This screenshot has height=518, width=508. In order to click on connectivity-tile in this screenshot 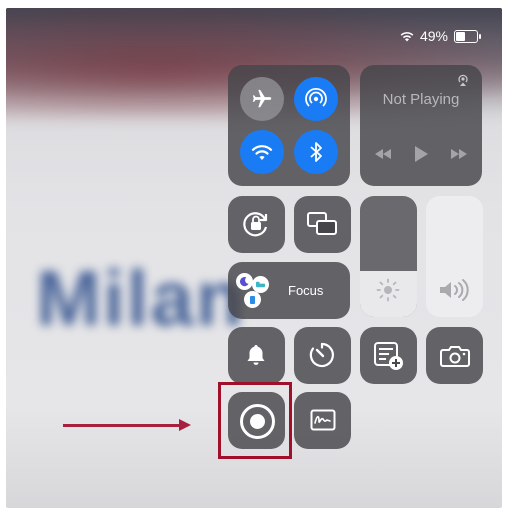, I will do `click(289, 125)`.